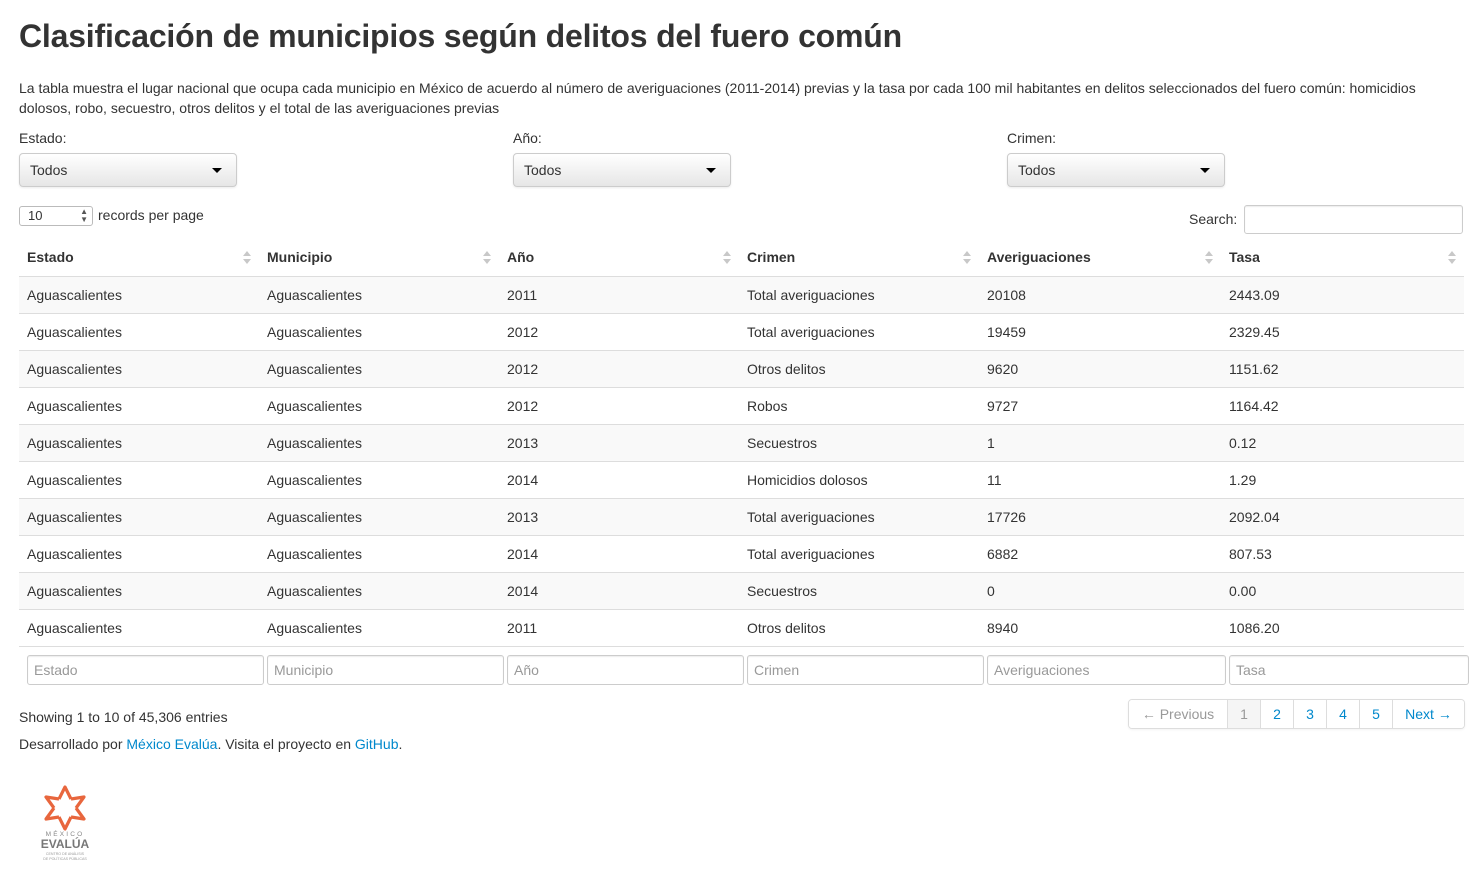 The height and width of the screenshot is (878, 1481). Describe the element at coordinates (286, 744) in the screenshot. I see `credits-middle: . Visita el proyecto en` at that location.